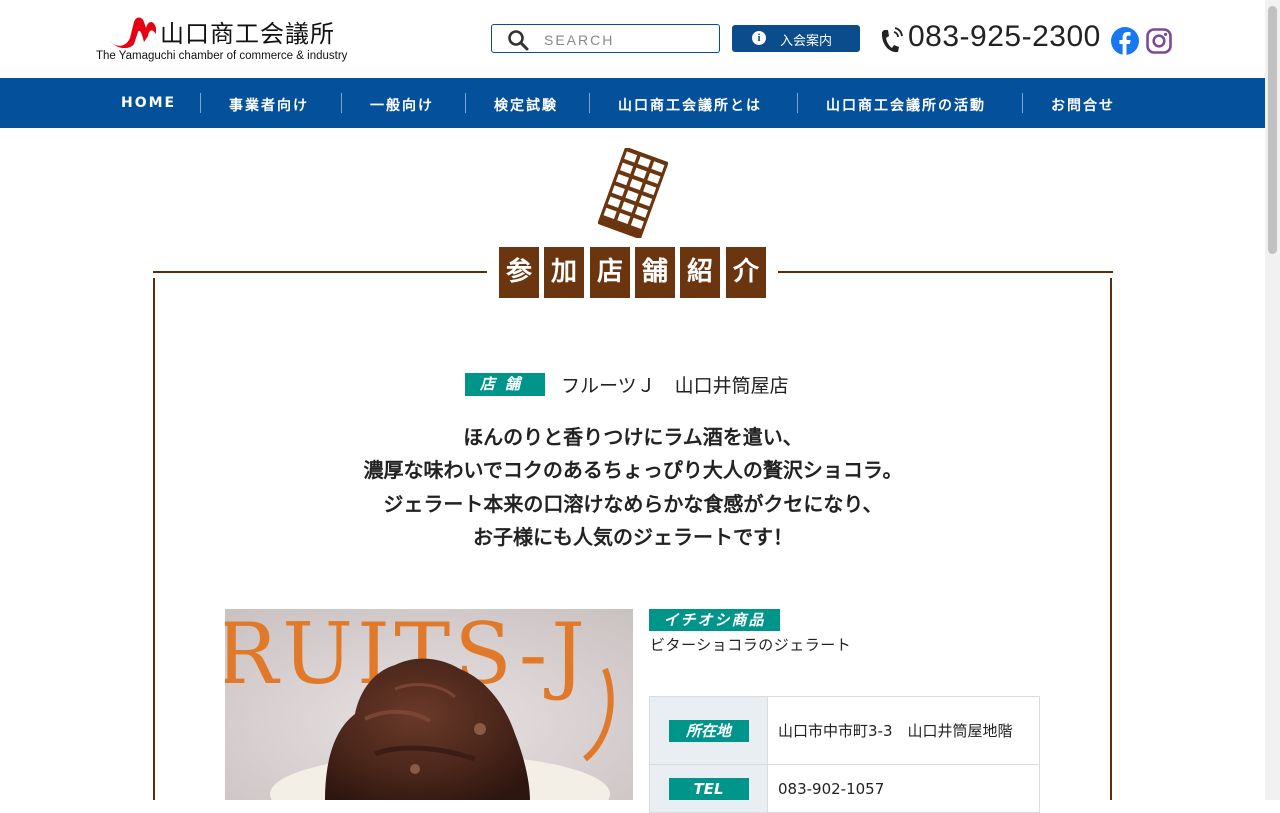 This screenshot has width=1280, height=813. I want to click on join-button: i 入会案内, so click(796, 38).